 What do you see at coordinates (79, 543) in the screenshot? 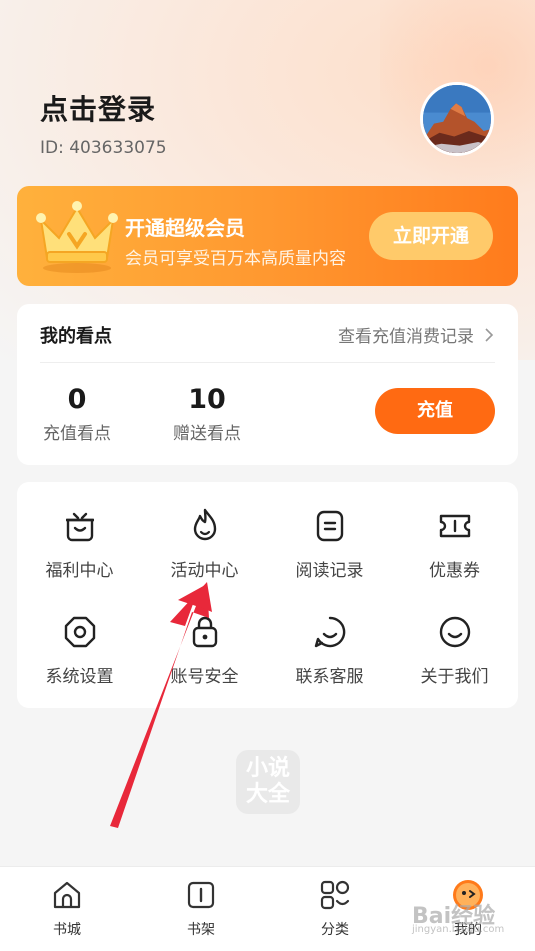
I see `menu-item-welfare: 福利中心` at bounding box center [79, 543].